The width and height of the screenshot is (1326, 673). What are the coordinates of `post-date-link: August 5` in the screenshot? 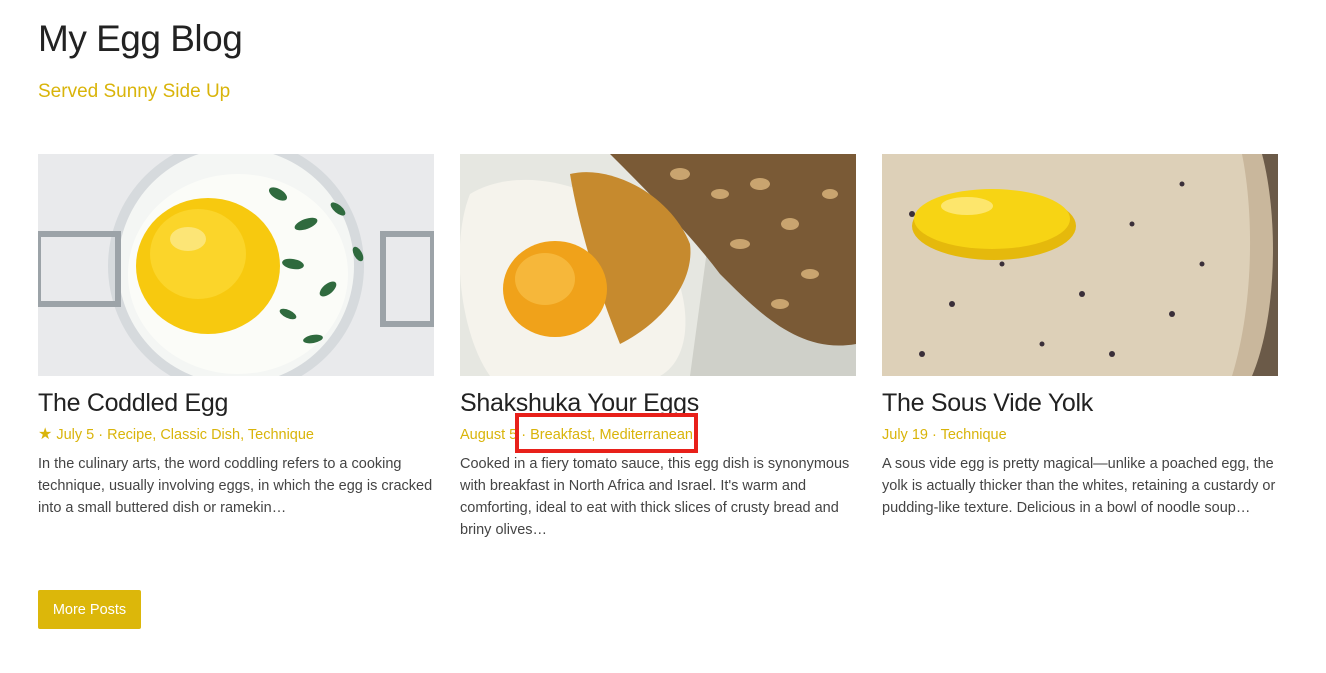 It's located at (488, 435).